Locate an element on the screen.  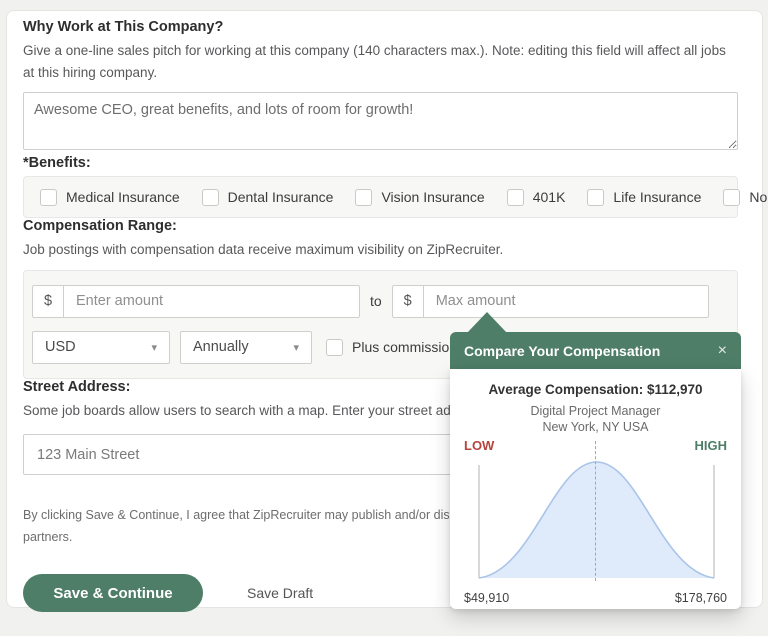
average-marker-line is located at coordinates (595, 511).